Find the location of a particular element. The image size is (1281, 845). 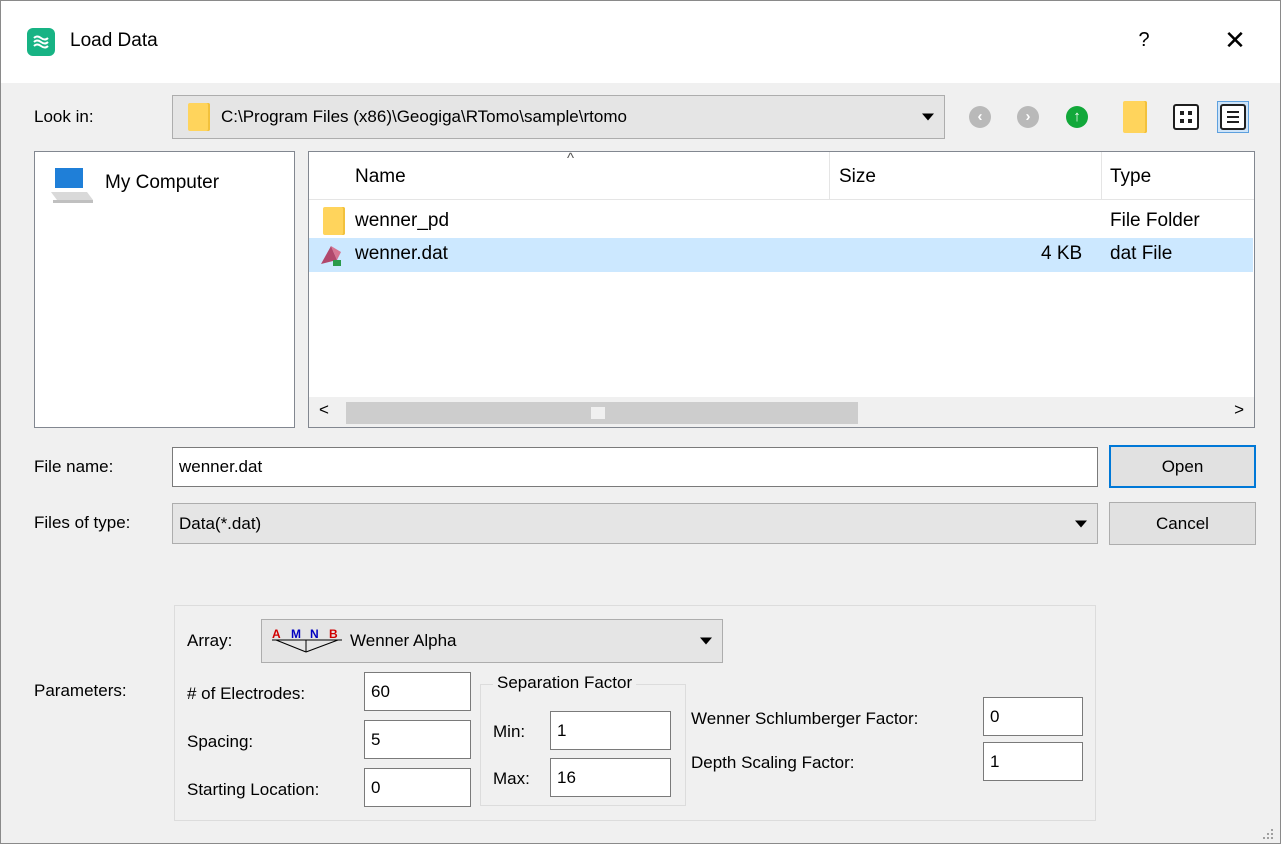

resize-grip-icon is located at coordinates (1268, 832).